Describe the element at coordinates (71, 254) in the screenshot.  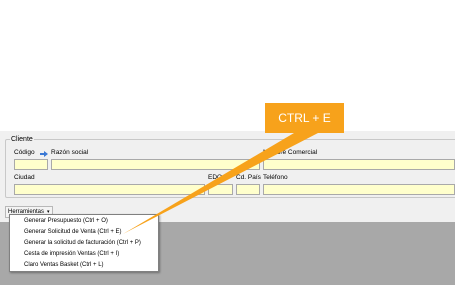
I see `menu-item-cesta-impresion: Cesta de impresión Ventas (Ctrl + I)` at that location.